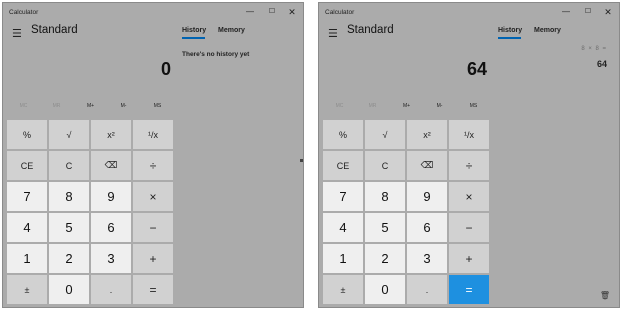 The image size is (624, 311). Describe the element at coordinates (594, 49) in the screenshot. I see `history-expression: 8 × 8 =` at that location.